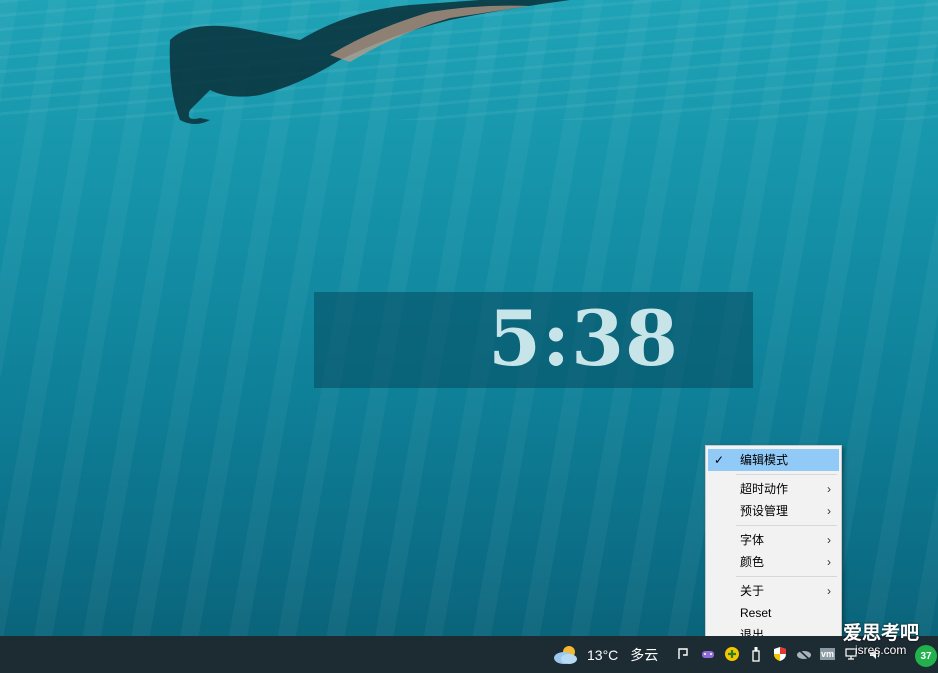 The height and width of the screenshot is (673, 938). I want to click on clock-time: 5:38, so click(583, 338).